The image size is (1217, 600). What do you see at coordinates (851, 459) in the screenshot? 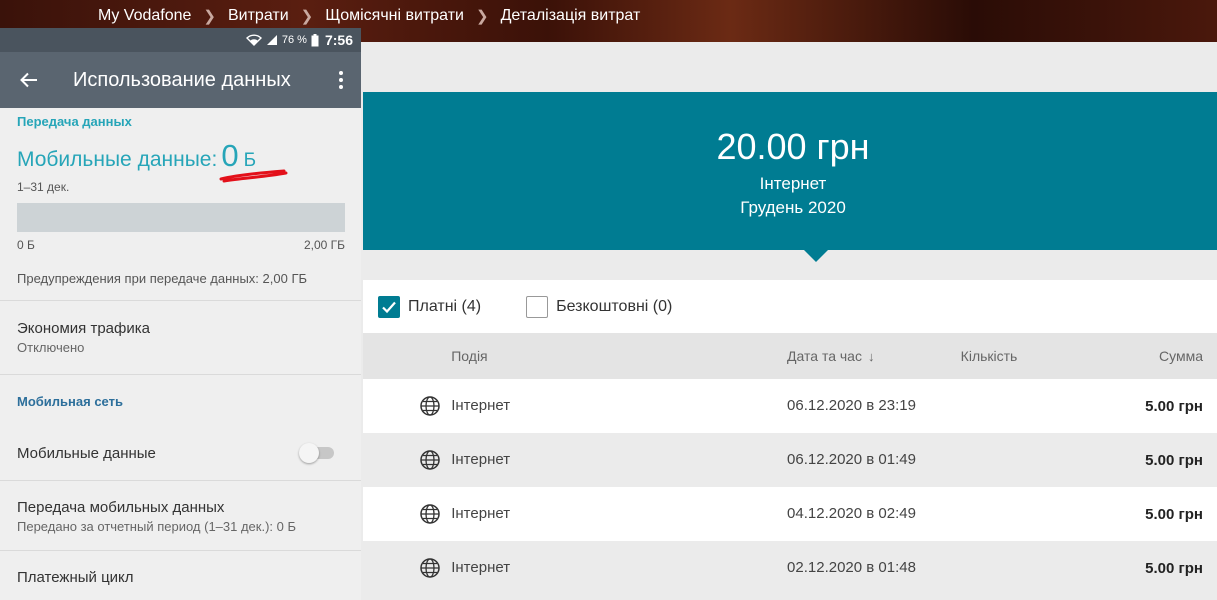
I see `row-datetime: 06.12.2020 в 01:49` at bounding box center [851, 459].